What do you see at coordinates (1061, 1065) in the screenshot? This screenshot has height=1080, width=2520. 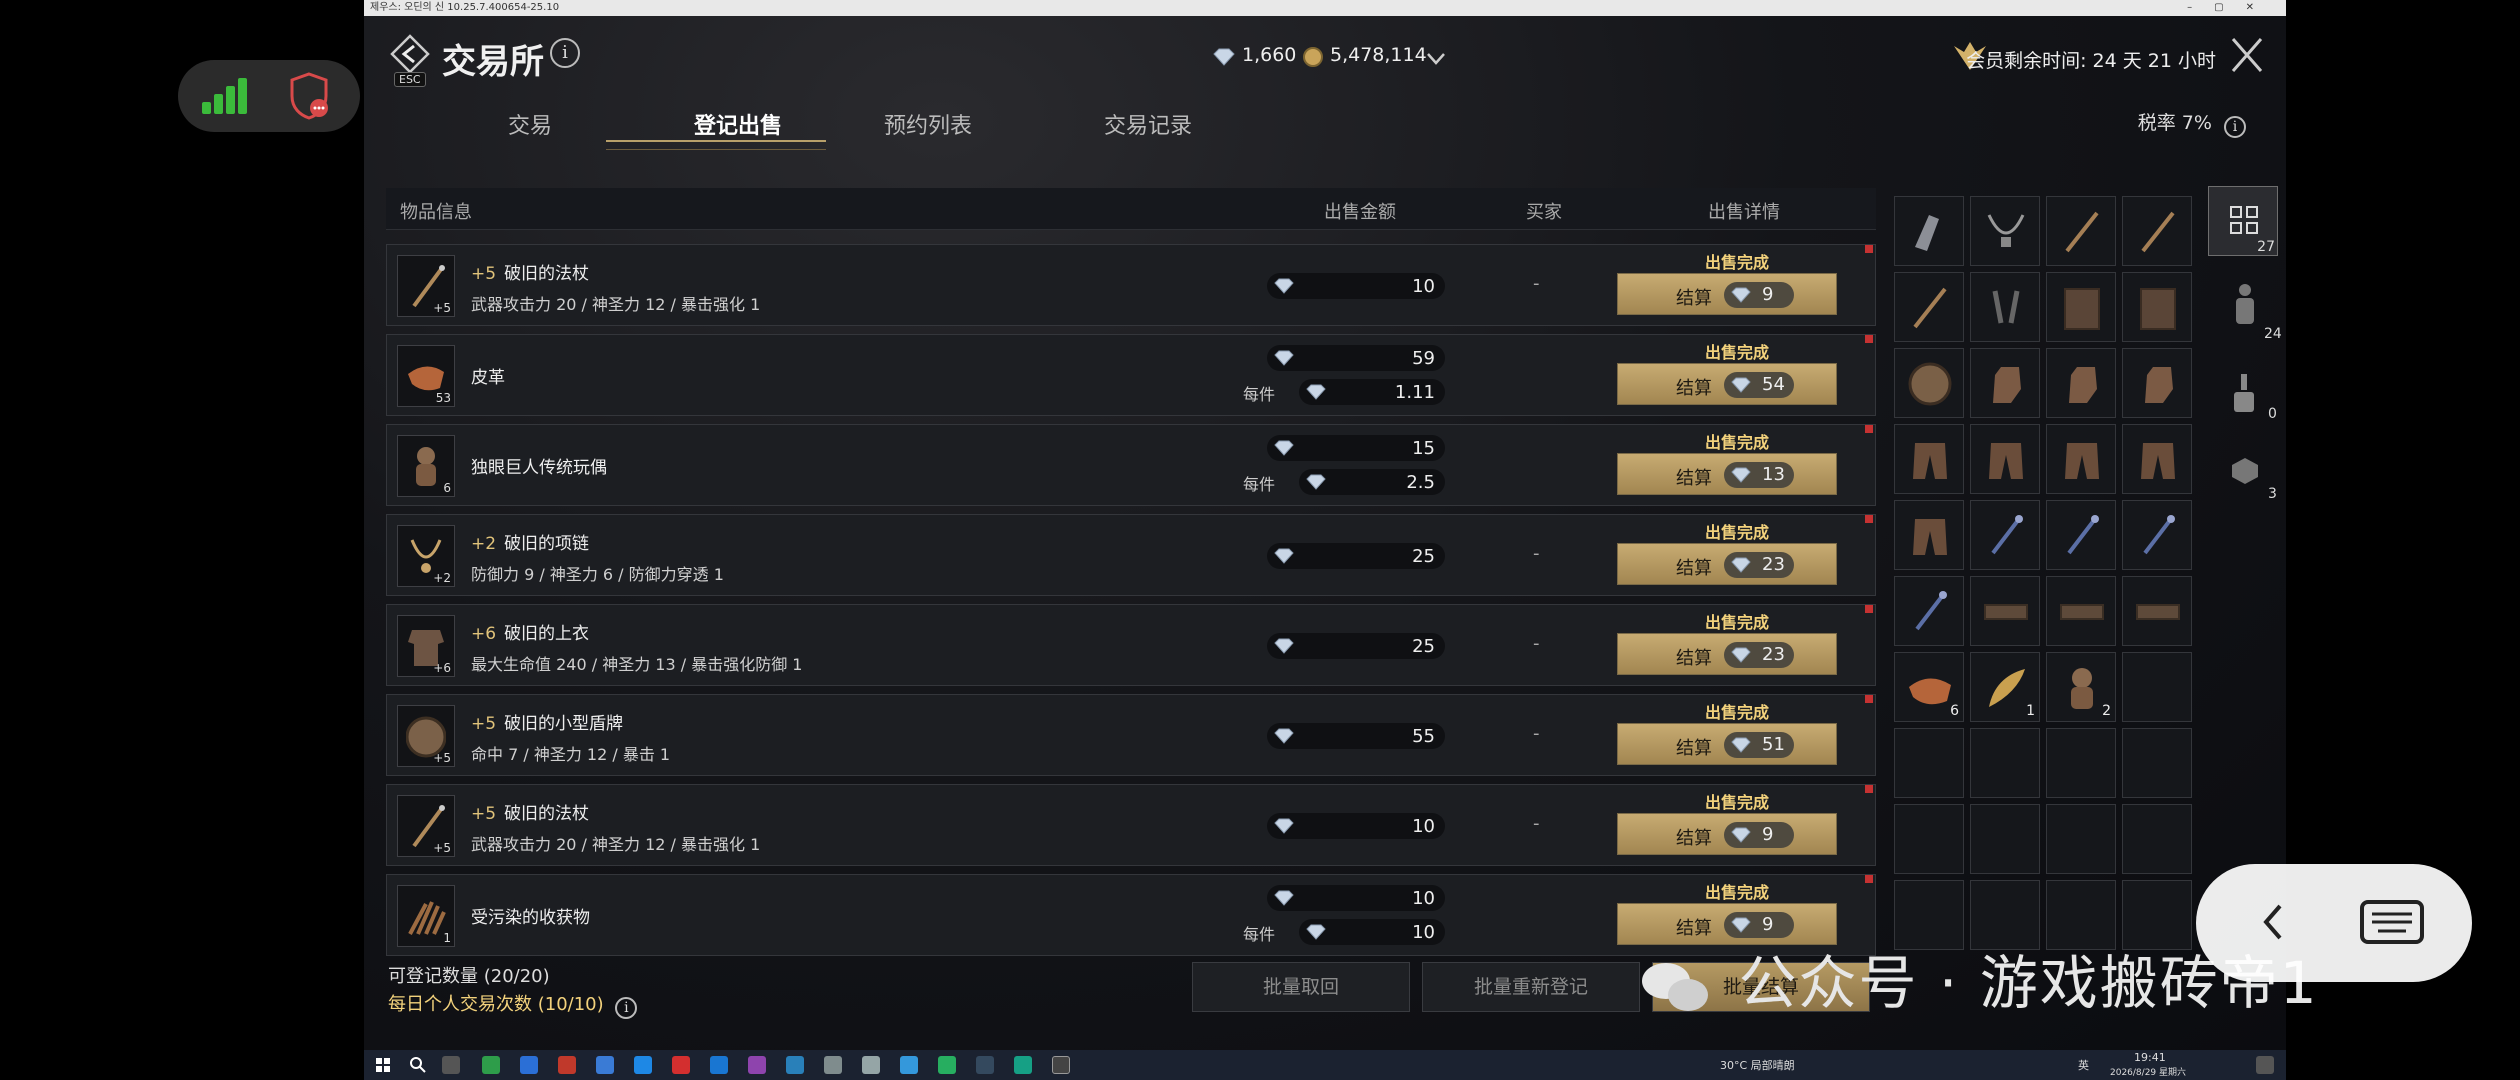 I see `taskbar-game-icon` at bounding box center [1061, 1065].